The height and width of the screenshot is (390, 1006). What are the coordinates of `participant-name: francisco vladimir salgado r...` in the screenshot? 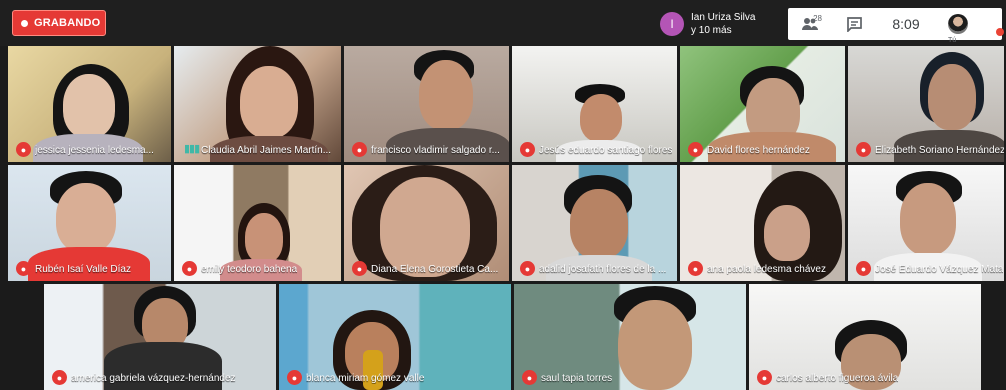 It's located at (435, 150).